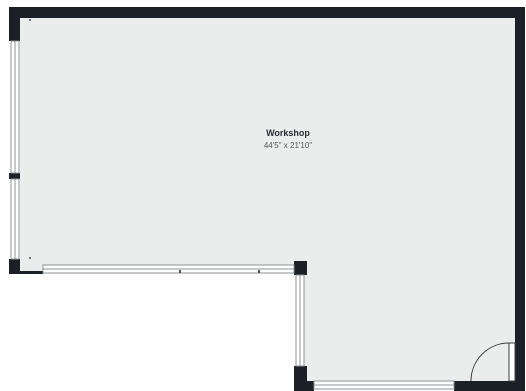 The image size is (526, 391). What do you see at coordinates (300, 268) in the screenshot?
I see `inner-wall-corner` at bounding box center [300, 268].